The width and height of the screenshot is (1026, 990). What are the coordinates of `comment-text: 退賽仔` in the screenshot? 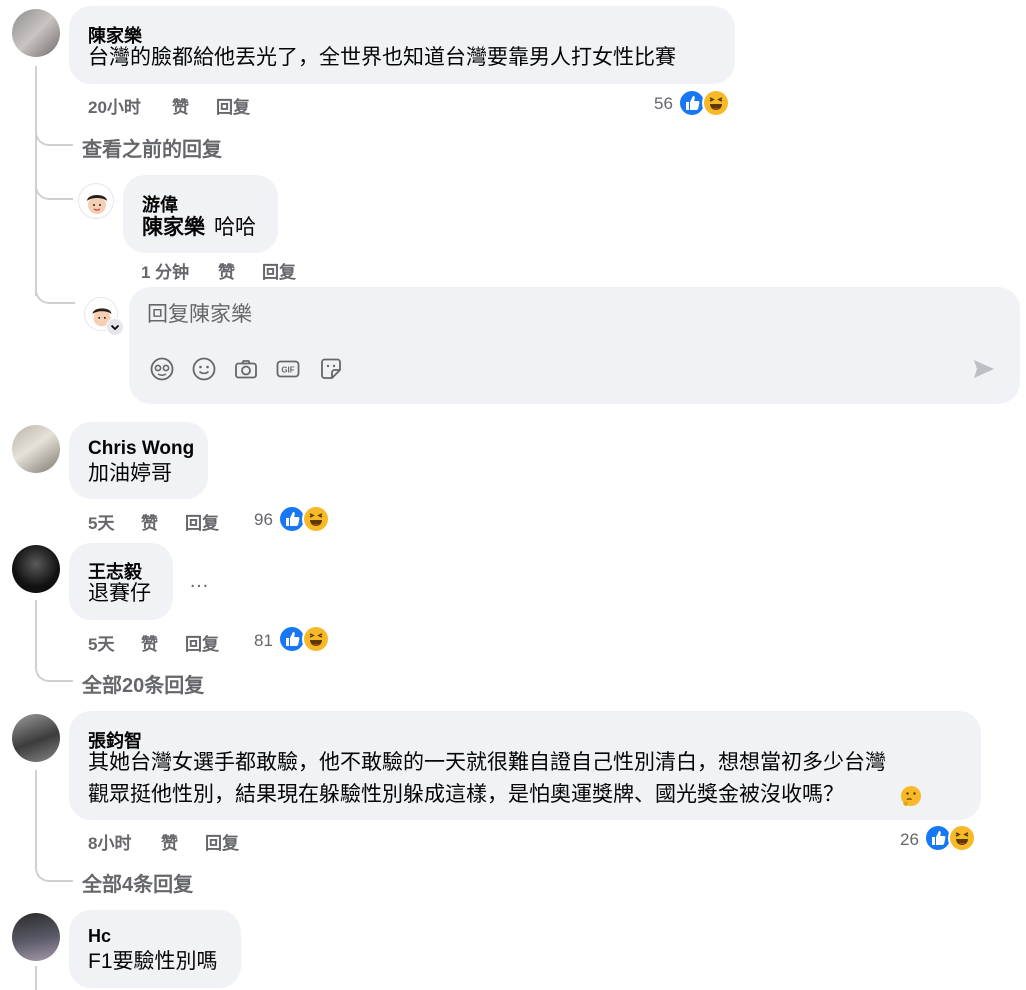 It's located at (119, 593).